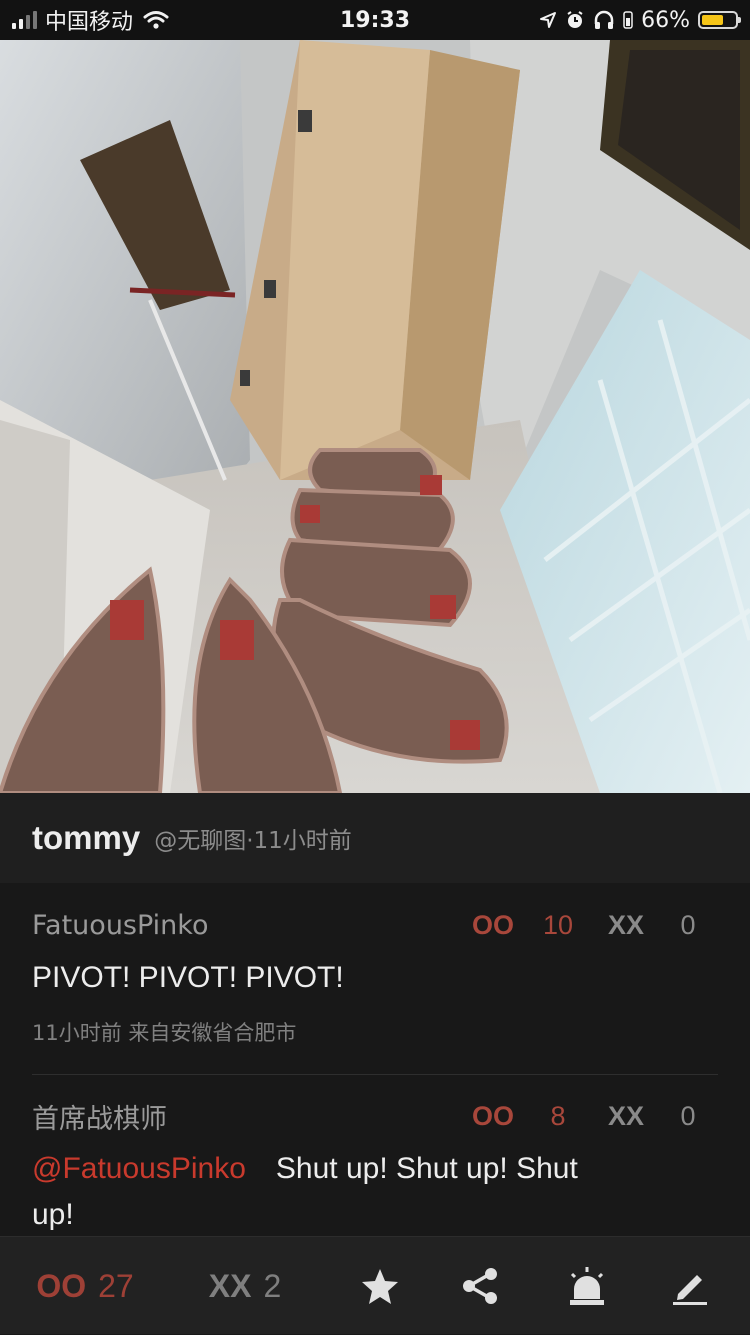 This screenshot has width=750, height=1335. I want to click on comment-votes: OO 8 XX 0, so click(595, 1116).